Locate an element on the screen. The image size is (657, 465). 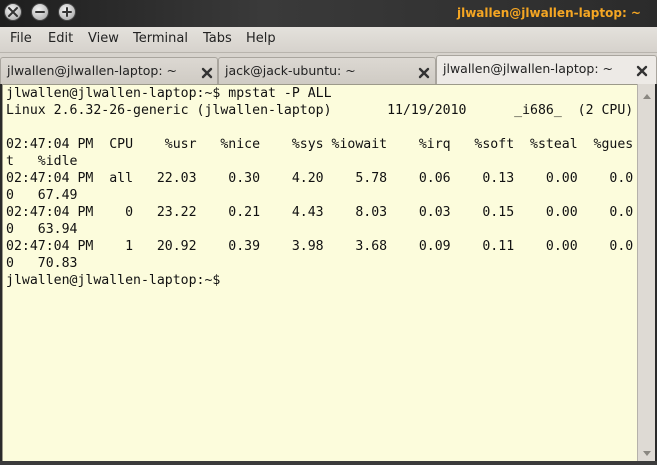
title-bar: jlwallen@jlwallen-laptop: ~ is located at coordinates (328, 13).